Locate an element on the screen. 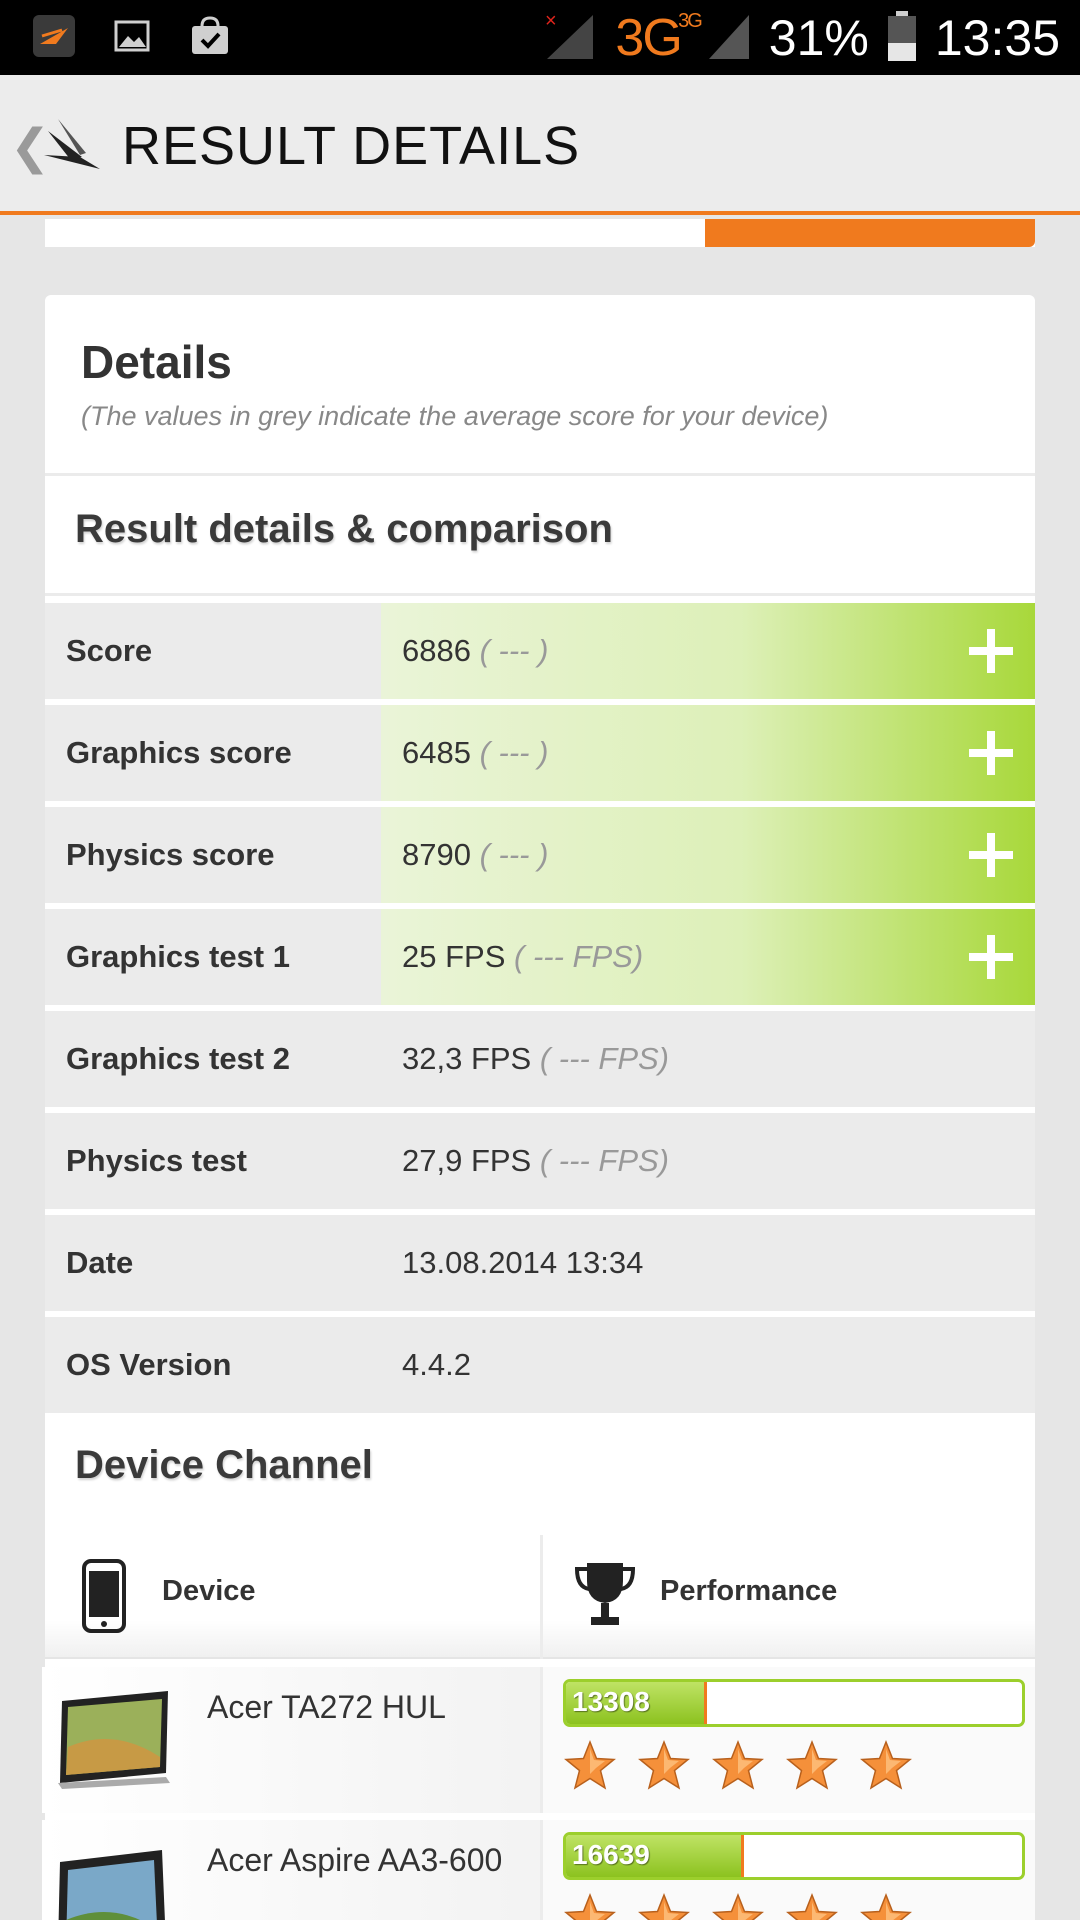 This screenshot has width=1080, height=1920. gallery-icon is located at coordinates (132, 36).